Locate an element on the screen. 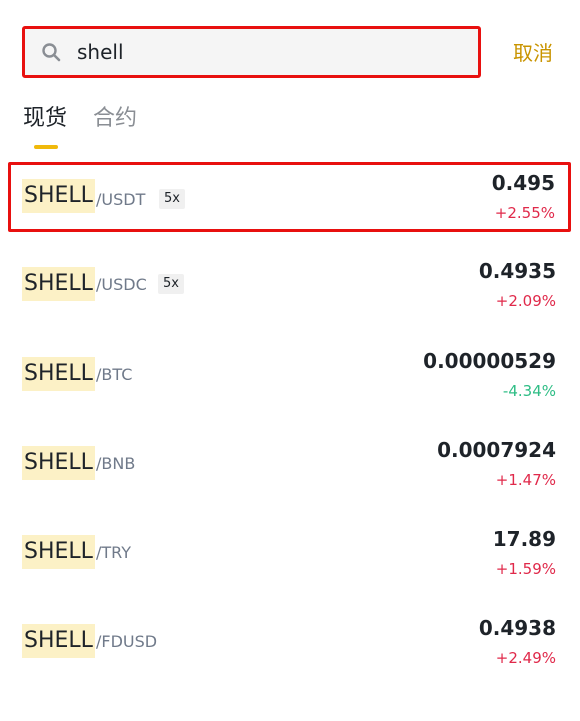 The height and width of the screenshot is (721, 580). search-bar: 取消 is located at coordinates (290, 50).